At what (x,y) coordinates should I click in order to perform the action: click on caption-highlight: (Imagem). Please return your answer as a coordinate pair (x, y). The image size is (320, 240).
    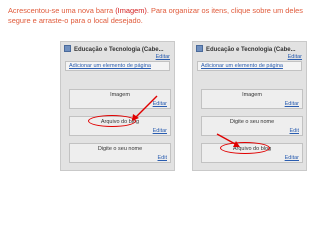
    Looking at the image, I should click on (131, 10).